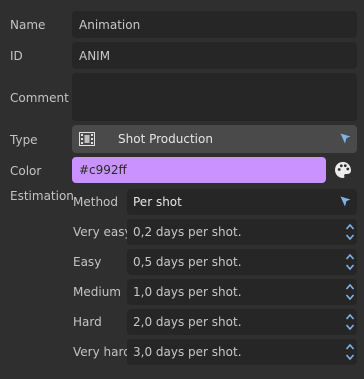 This screenshot has width=364, height=379. What do you see at coordinates (187, 232) in the screenshot?
I see `spinbox-value: 0,2 days per shot.` at bounding box center [187, 232].